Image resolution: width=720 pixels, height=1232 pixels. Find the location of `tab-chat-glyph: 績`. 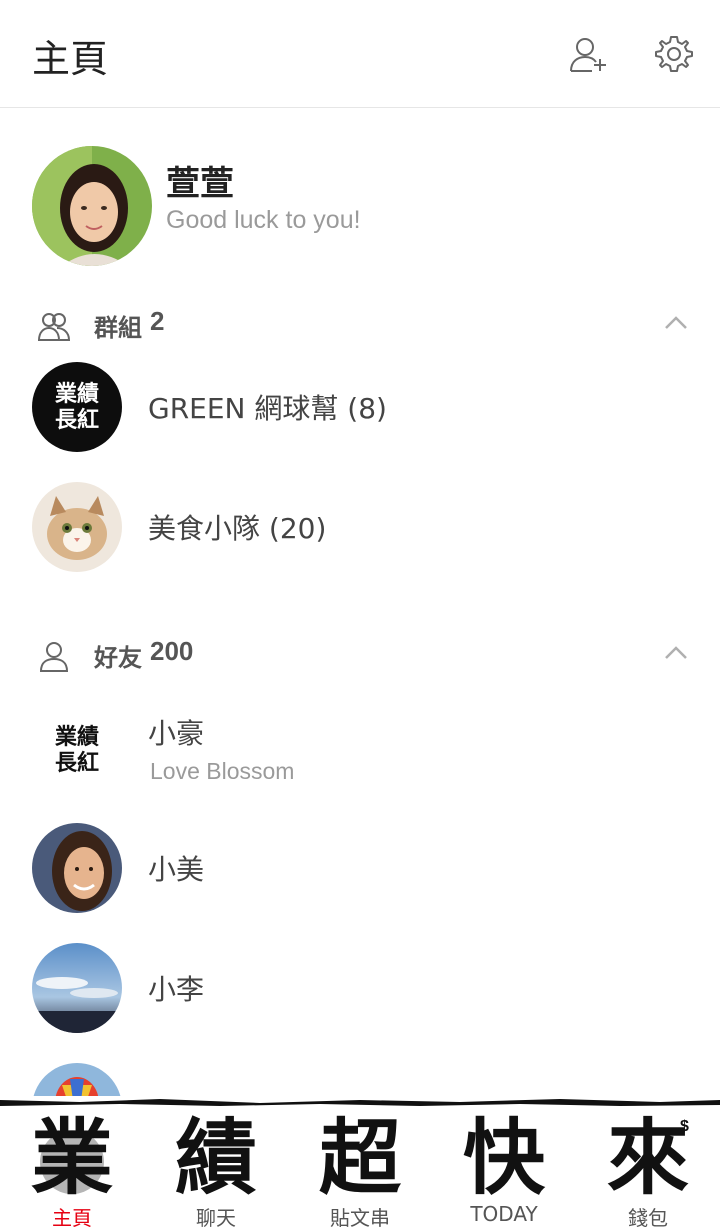

tab-chat-glyph: 績 is located at coordinates (215, 1158).